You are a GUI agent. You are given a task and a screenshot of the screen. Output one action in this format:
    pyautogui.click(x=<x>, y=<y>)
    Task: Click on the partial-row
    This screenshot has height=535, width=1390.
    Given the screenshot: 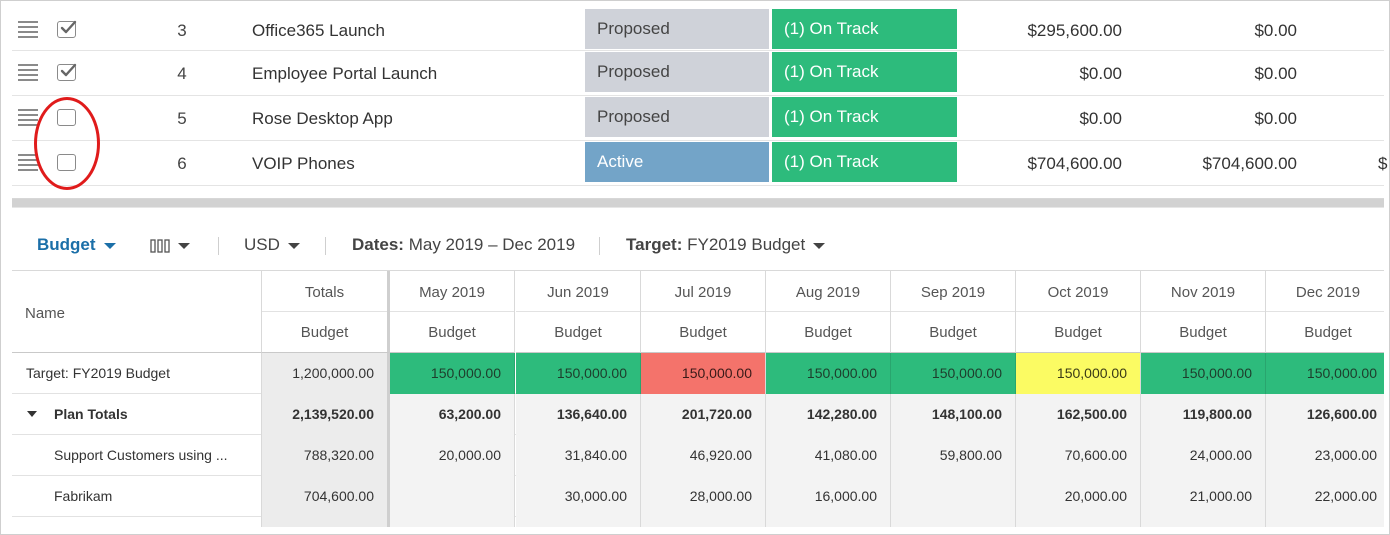 What is the action you would take?
    pyautogui.click(x=698, y=522)
    